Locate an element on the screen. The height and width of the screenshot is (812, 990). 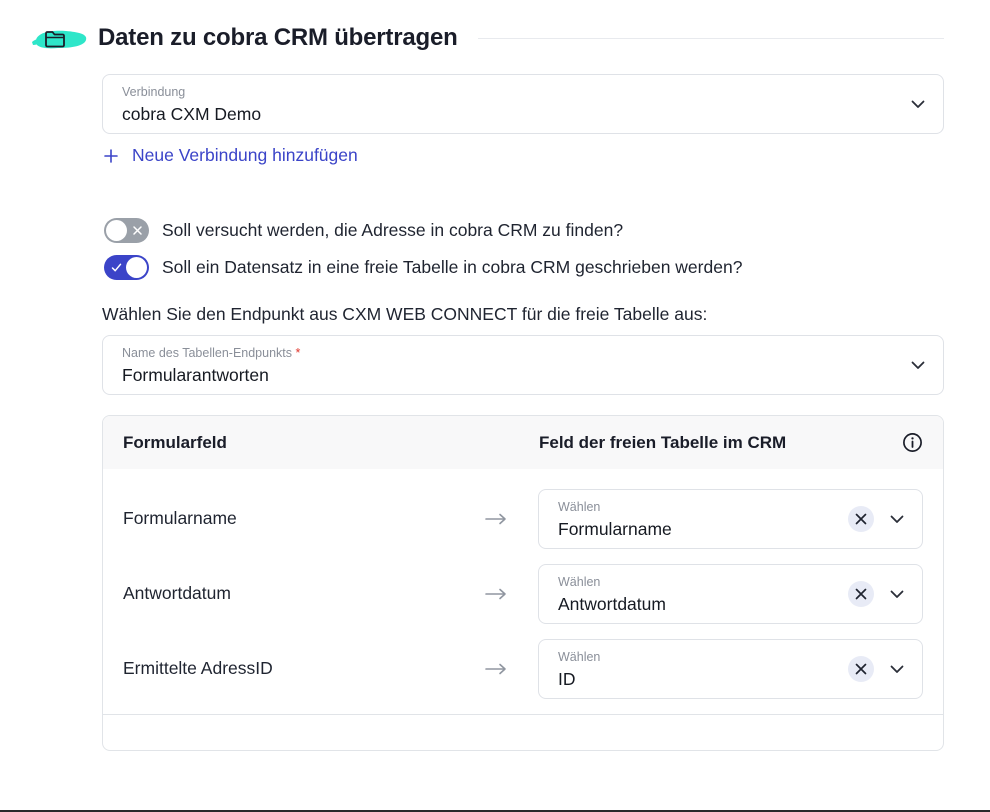
select-value: Formularname is located at coordinates (615, 529).